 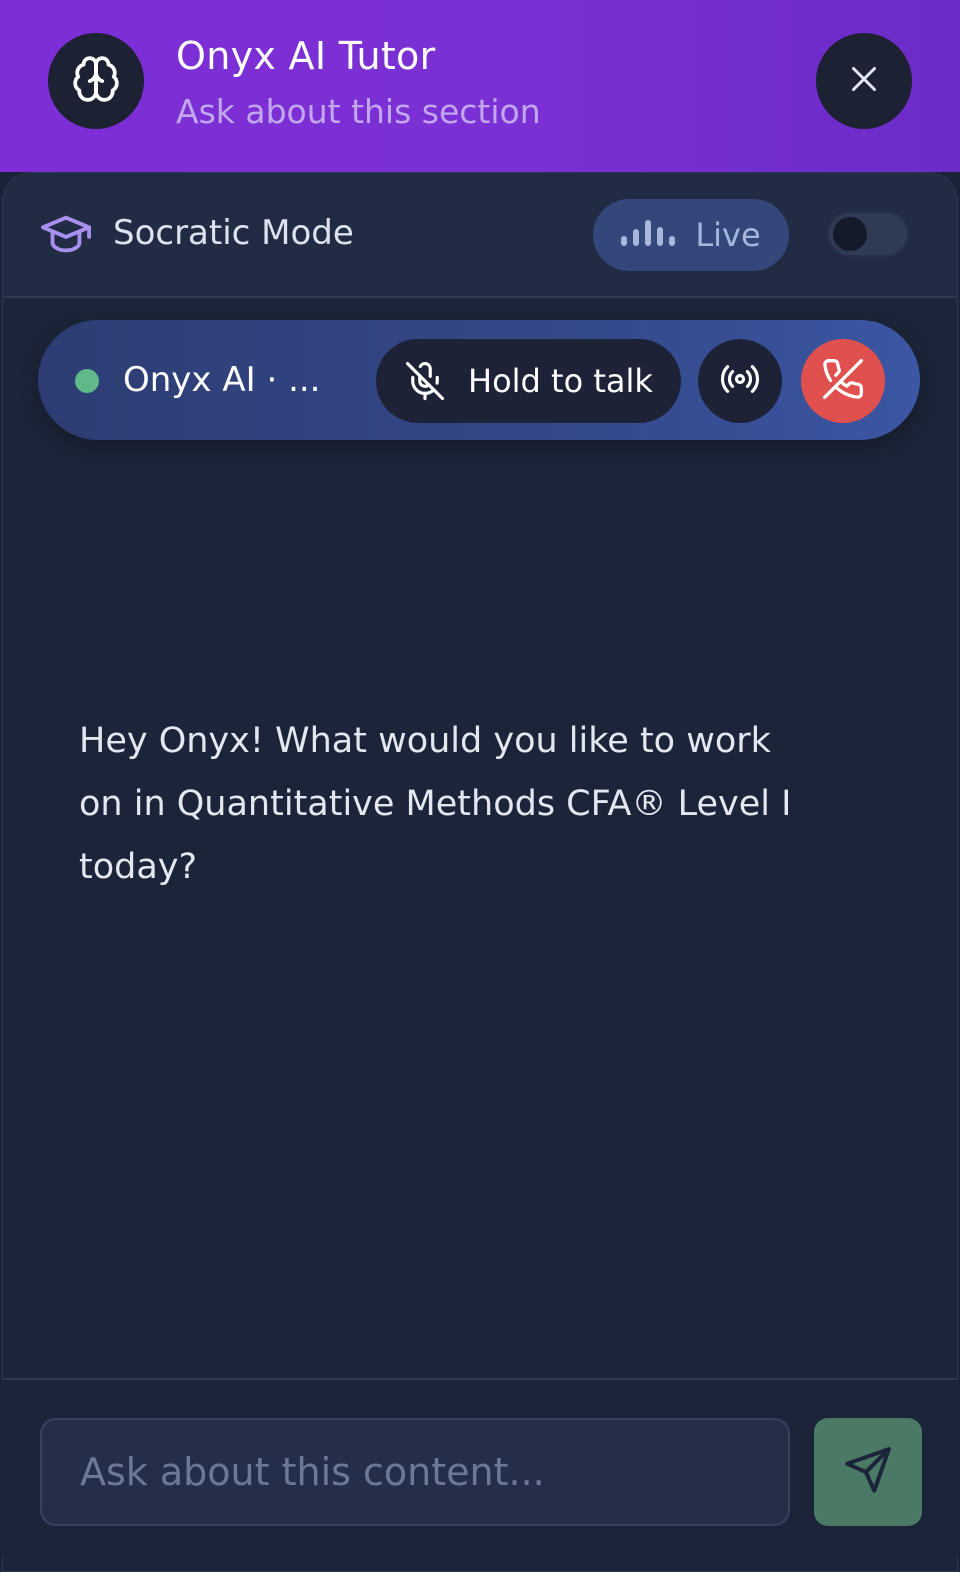 I want to click on graduation-cap-icon, so click(x=66, y=237).